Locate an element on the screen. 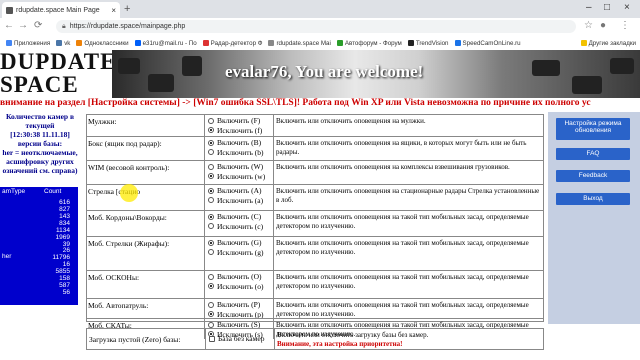 This screenshot has width=640, height=360. count-cell: 16 is located at coordinates (66, 264).